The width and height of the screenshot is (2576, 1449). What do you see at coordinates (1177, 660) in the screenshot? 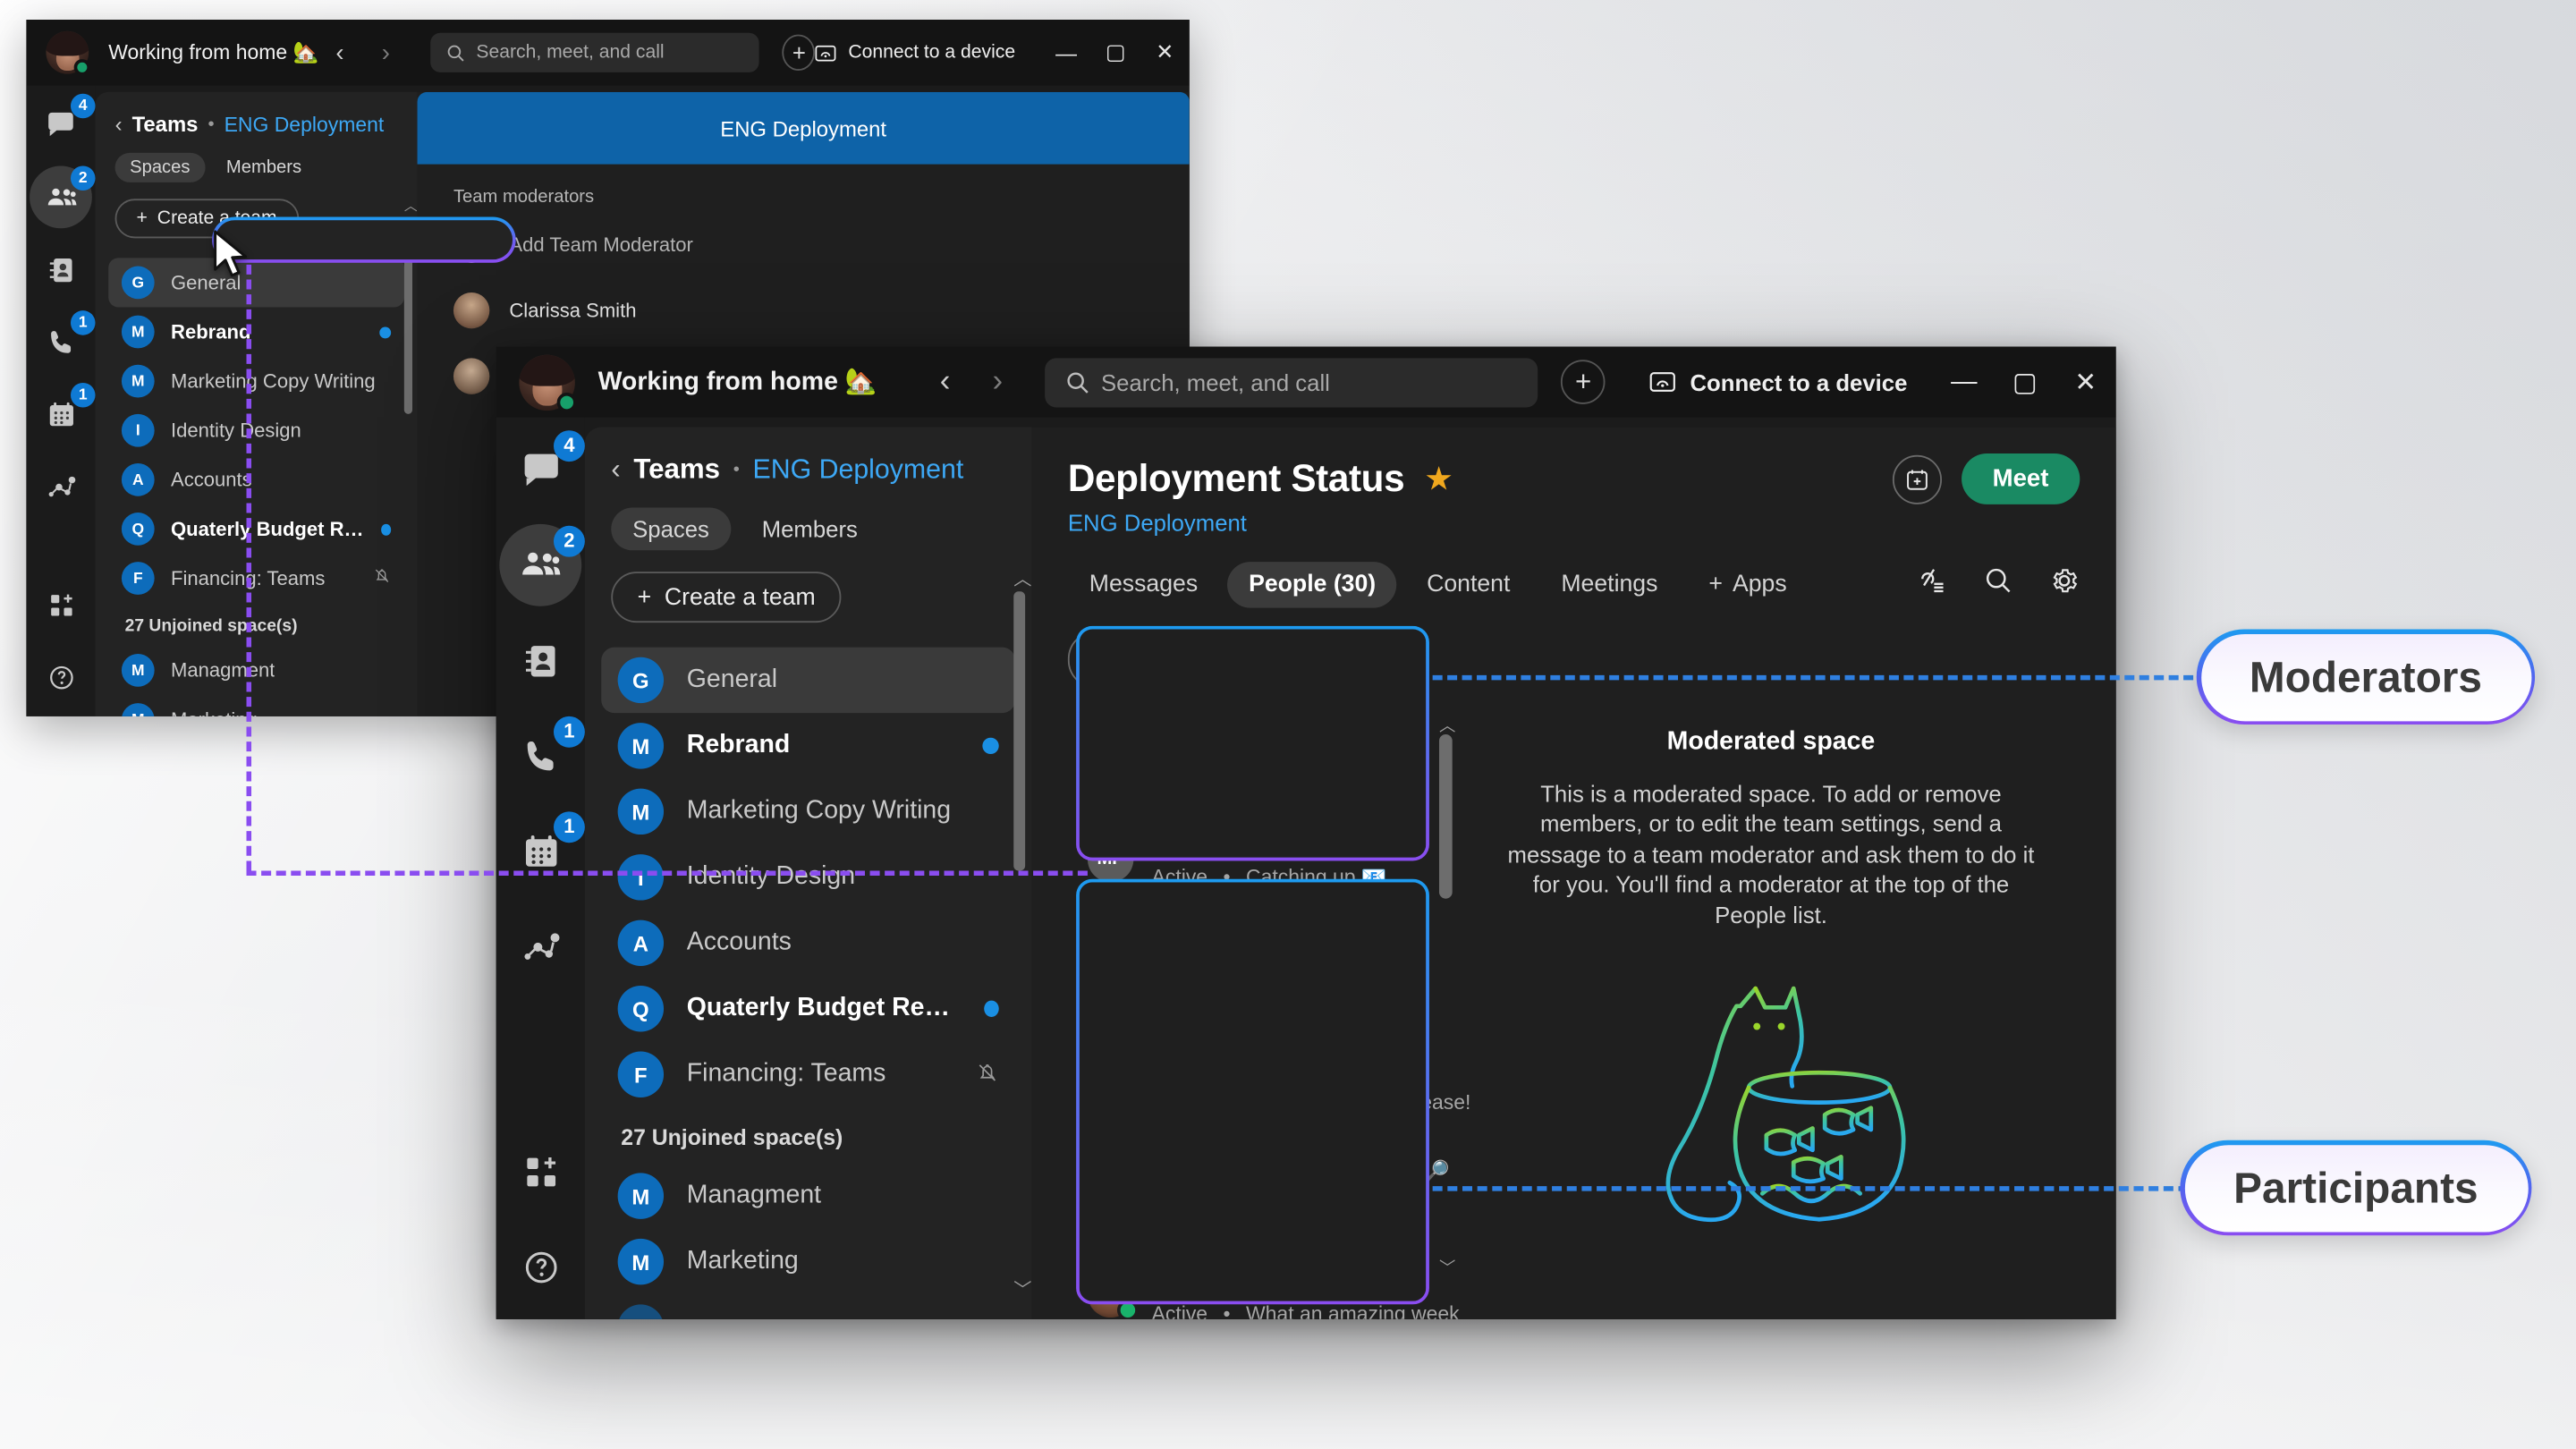
I see `add-people-button: Add people` at bounding box center [1177, 660].